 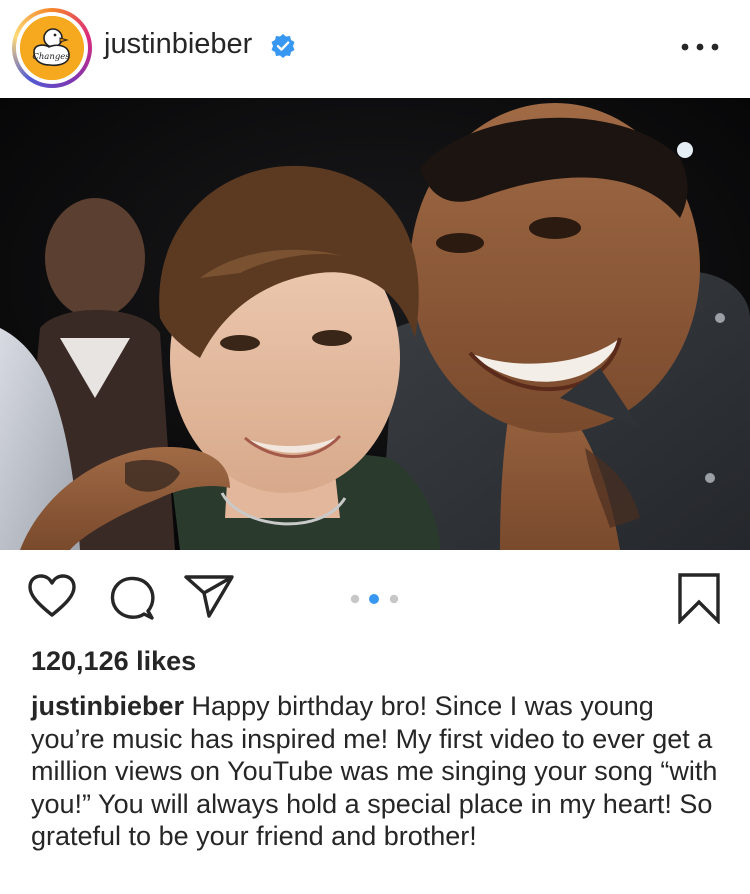 I want to click on share-icon, so click(x=209, y=596).